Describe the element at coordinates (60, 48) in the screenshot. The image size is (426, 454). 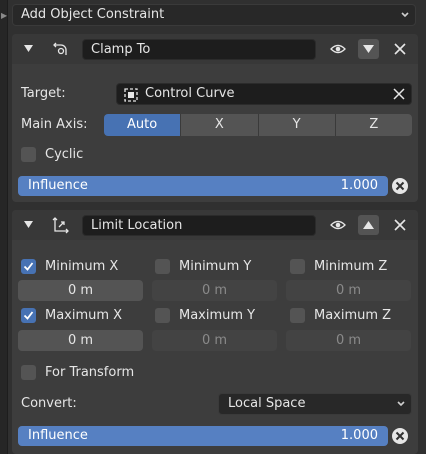
I see `clamp-to-constraint-icon` at that location.